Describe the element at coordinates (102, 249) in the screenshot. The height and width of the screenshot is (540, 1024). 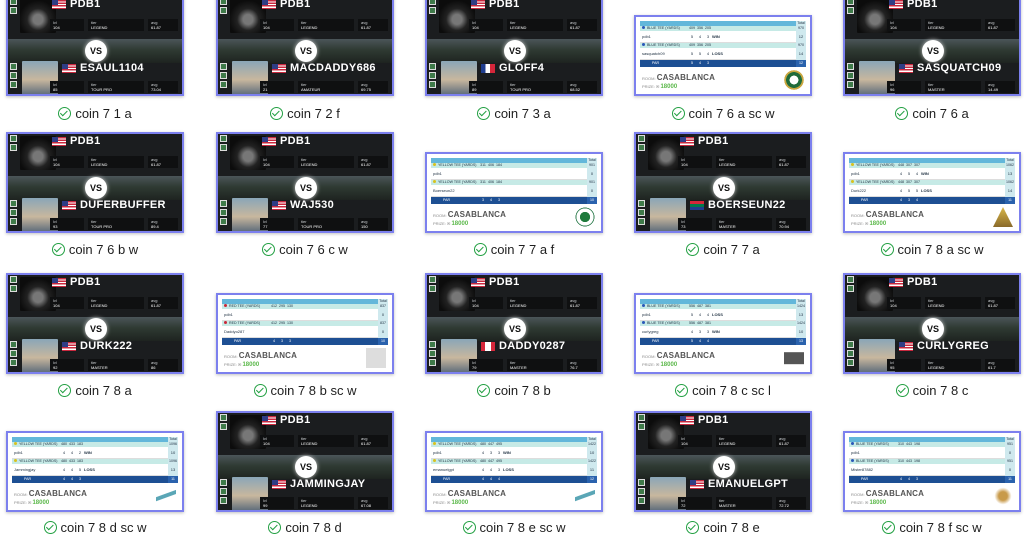
I see `file-name-label: coin 7 6 b w` at that location.